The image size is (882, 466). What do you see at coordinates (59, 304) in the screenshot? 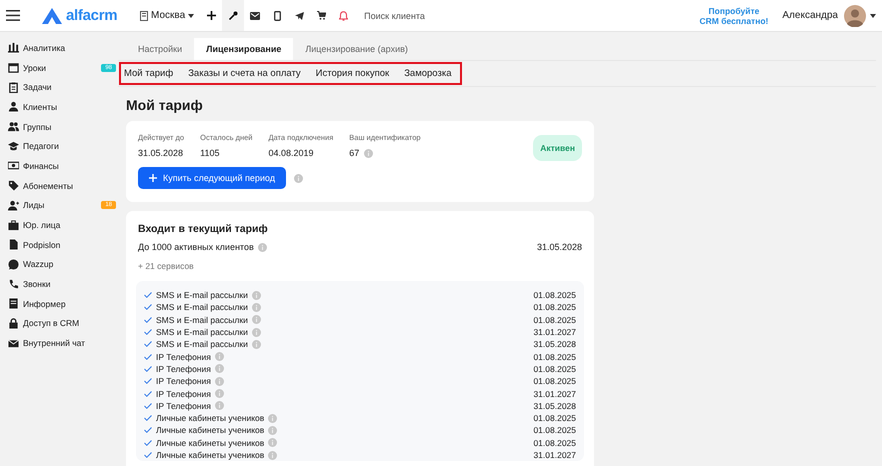
I see `sidebar-item: Информер` at bounding box center [59, 304].